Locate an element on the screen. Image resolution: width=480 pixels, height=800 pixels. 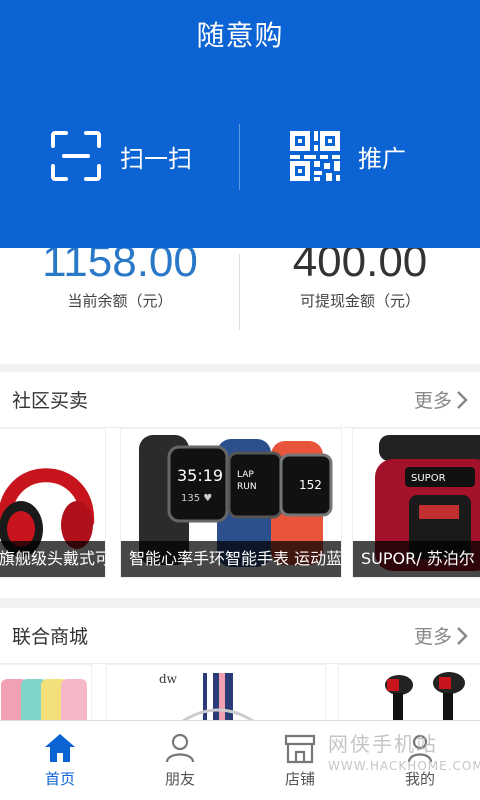
svg-text: LAP is located at coordinates (245, 475).